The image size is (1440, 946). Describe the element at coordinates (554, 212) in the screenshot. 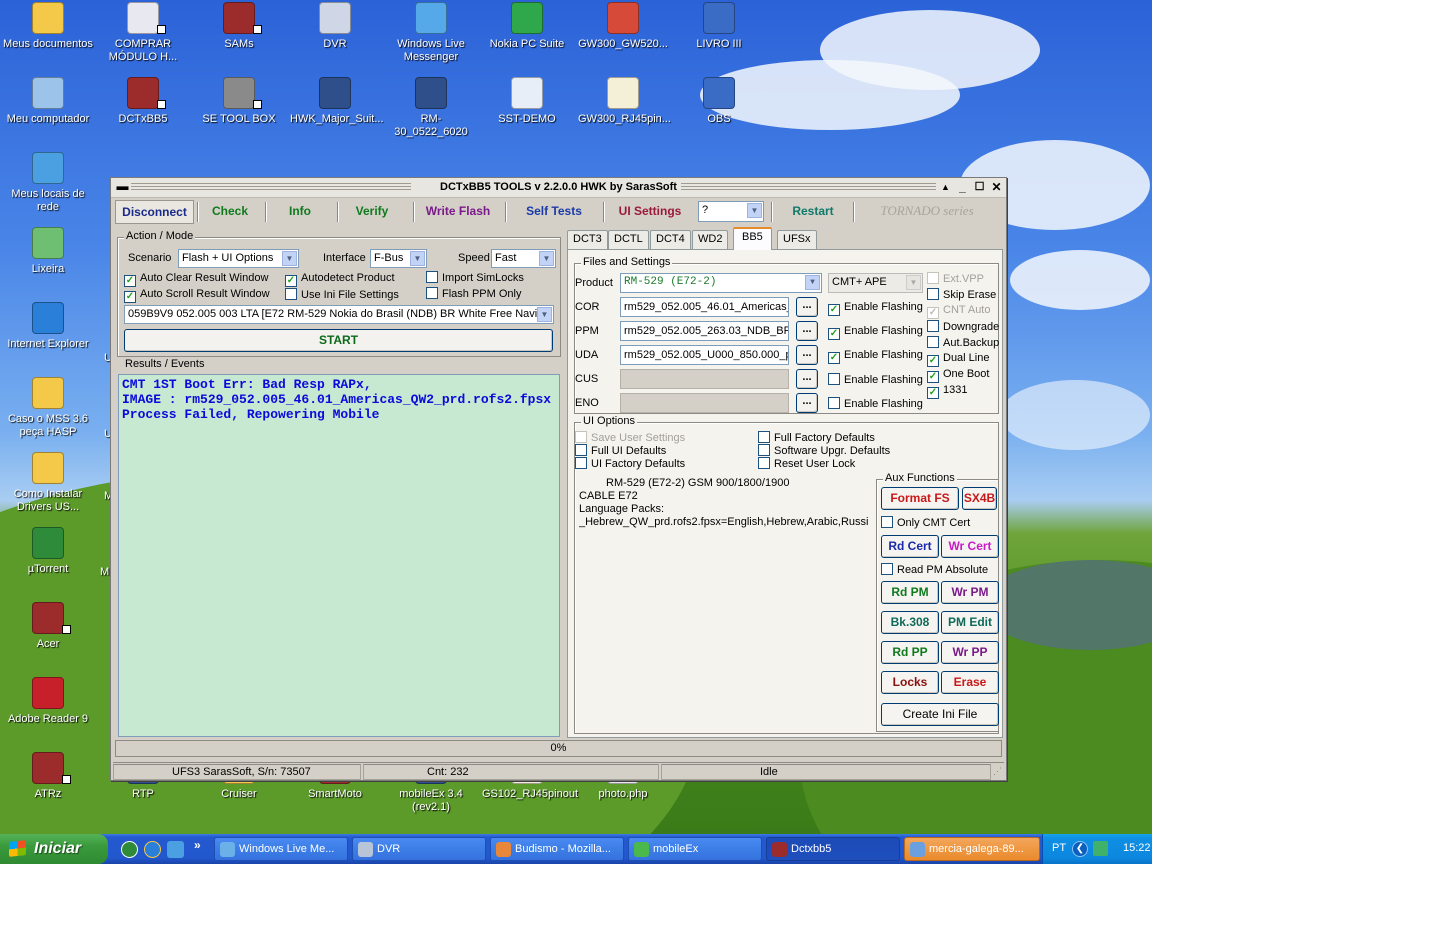

I see `self-tests-button: Self Tests` at that location.